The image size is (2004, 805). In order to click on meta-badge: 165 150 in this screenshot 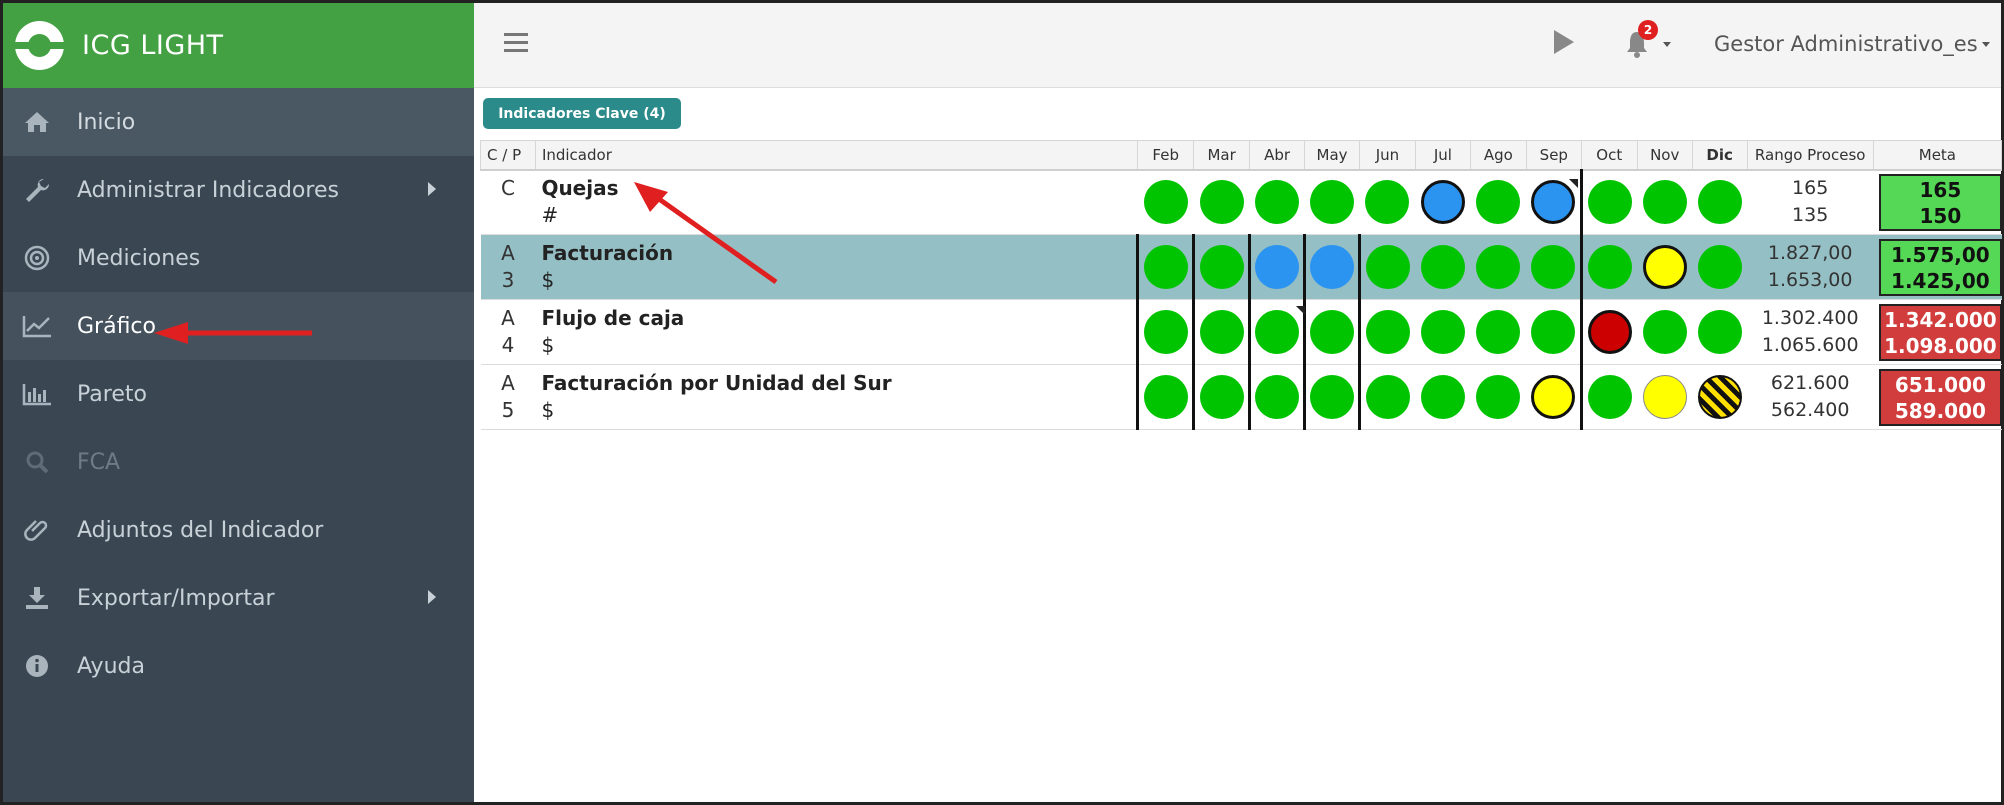, I will do `click(1940, 202)`.